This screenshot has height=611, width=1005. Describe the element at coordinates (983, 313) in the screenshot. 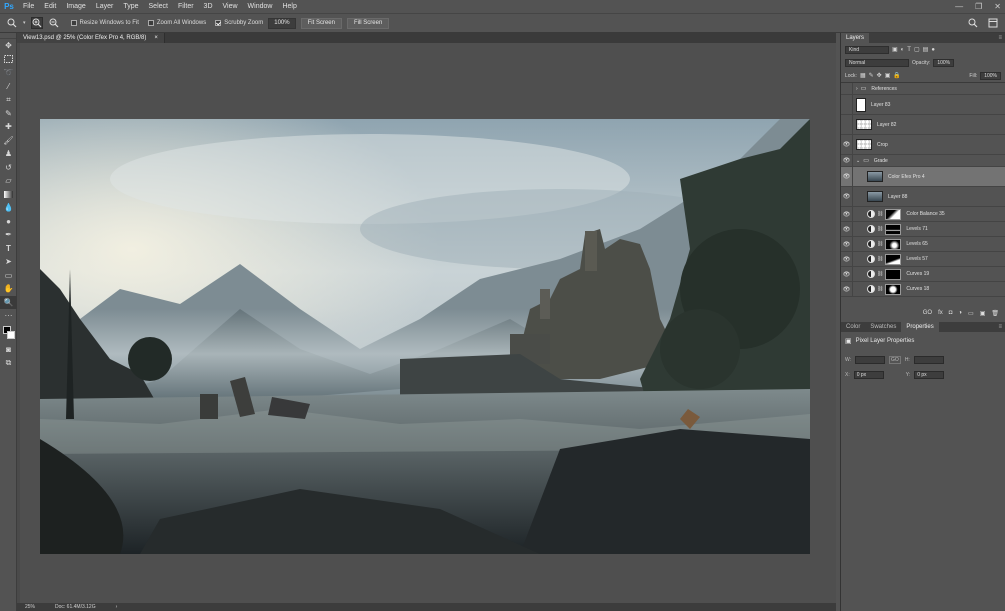

I see `new-layer-icon: ▣` at that location.